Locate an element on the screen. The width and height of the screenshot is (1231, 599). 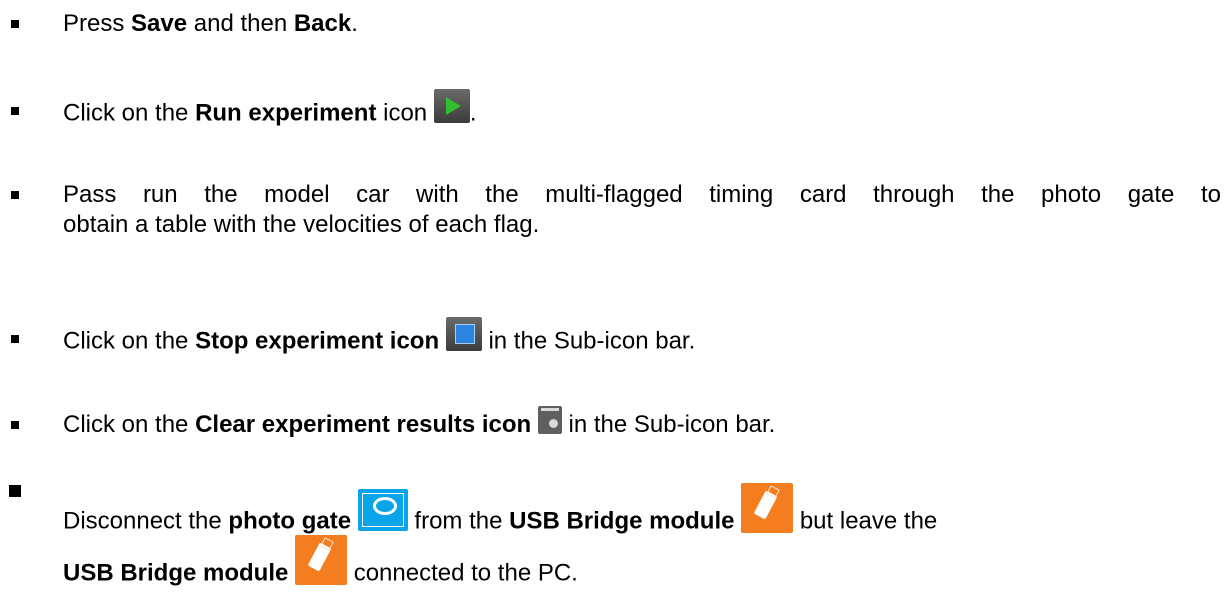
usb-bridge-module-label: USB Bridge module is located at coordinates (622, 521).